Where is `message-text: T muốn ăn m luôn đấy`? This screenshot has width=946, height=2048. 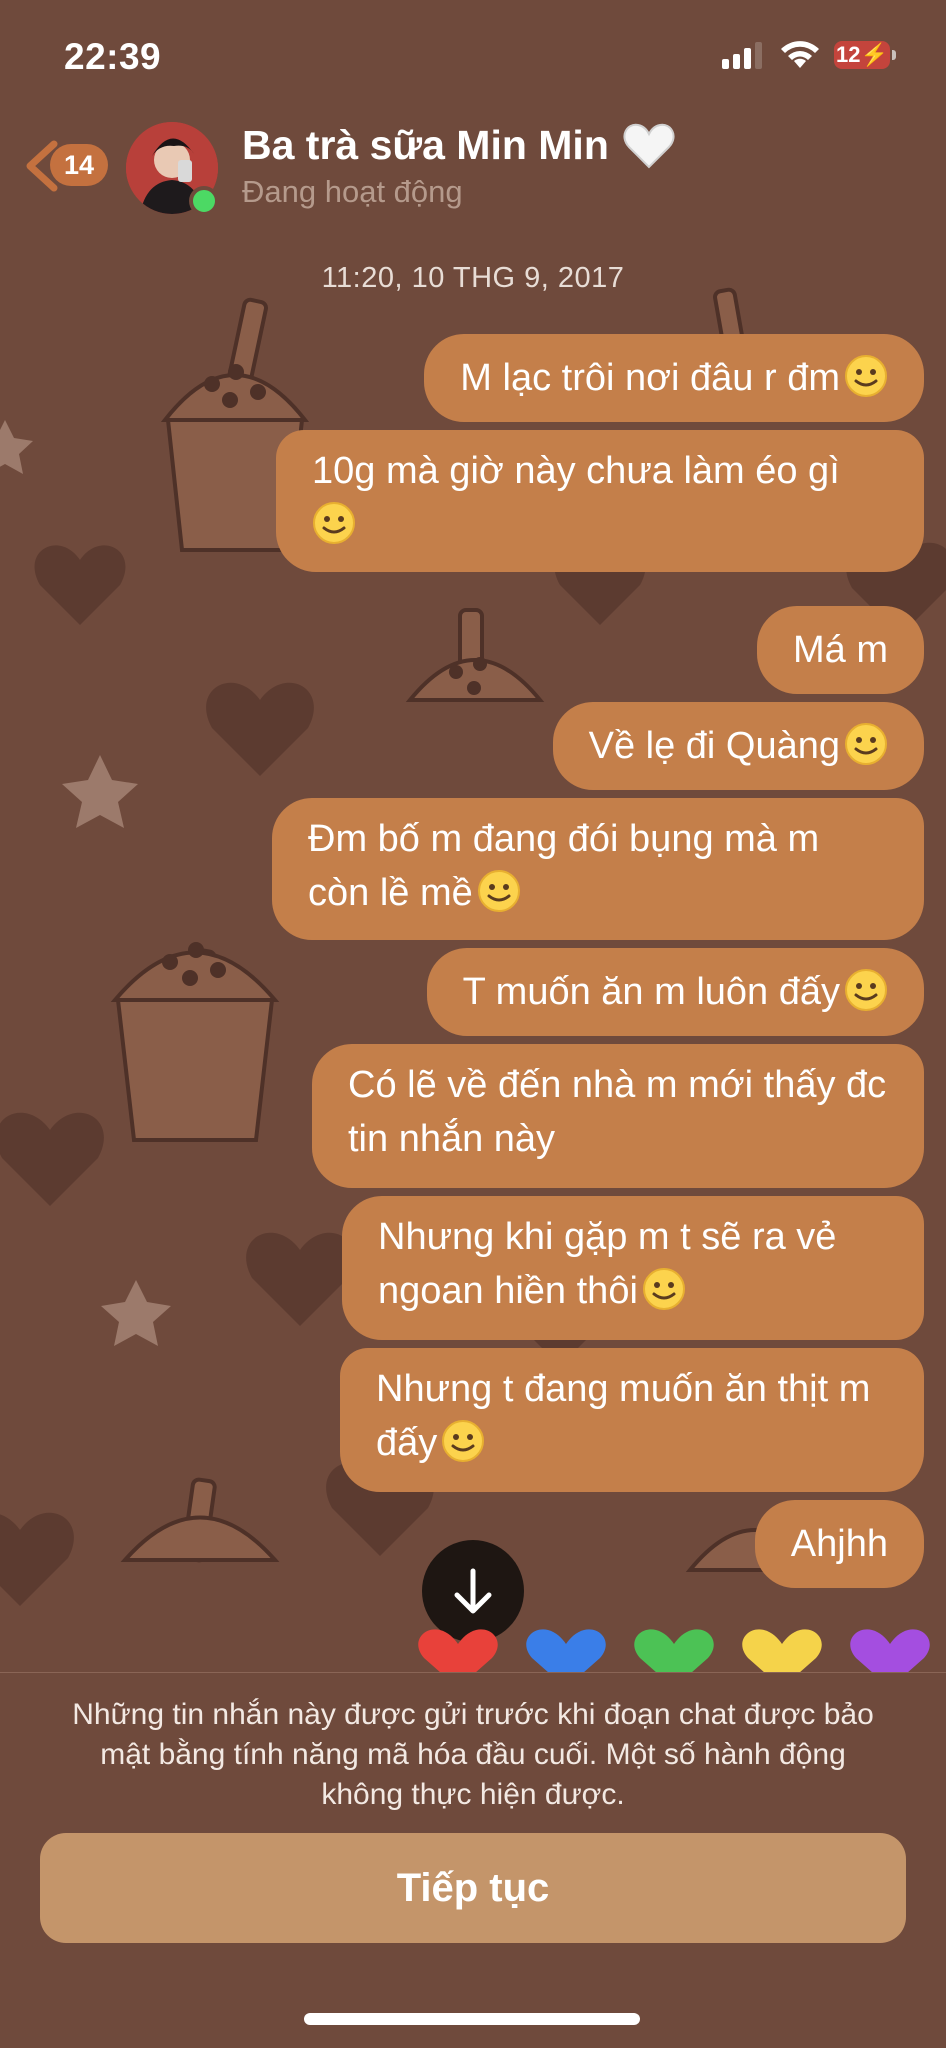
message-text: T muốn ăn m luôn đấy is located at coordinates (651, 992).